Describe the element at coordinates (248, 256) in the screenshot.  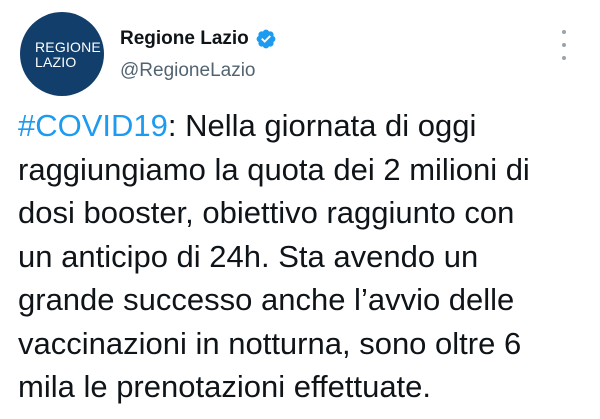
I see `tweet-line-4: un anticipo di 24h. Sta avendo un` at that location.